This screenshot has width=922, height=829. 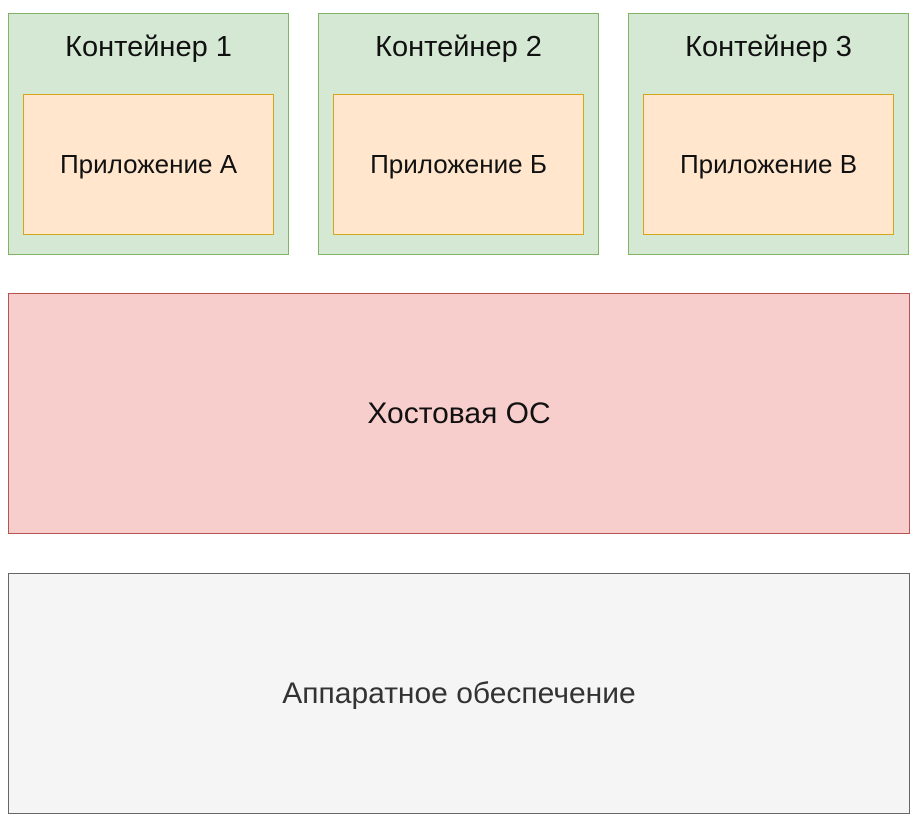 I want to click on container-1-title: Контейнер 1, so click(x=148, y=47).